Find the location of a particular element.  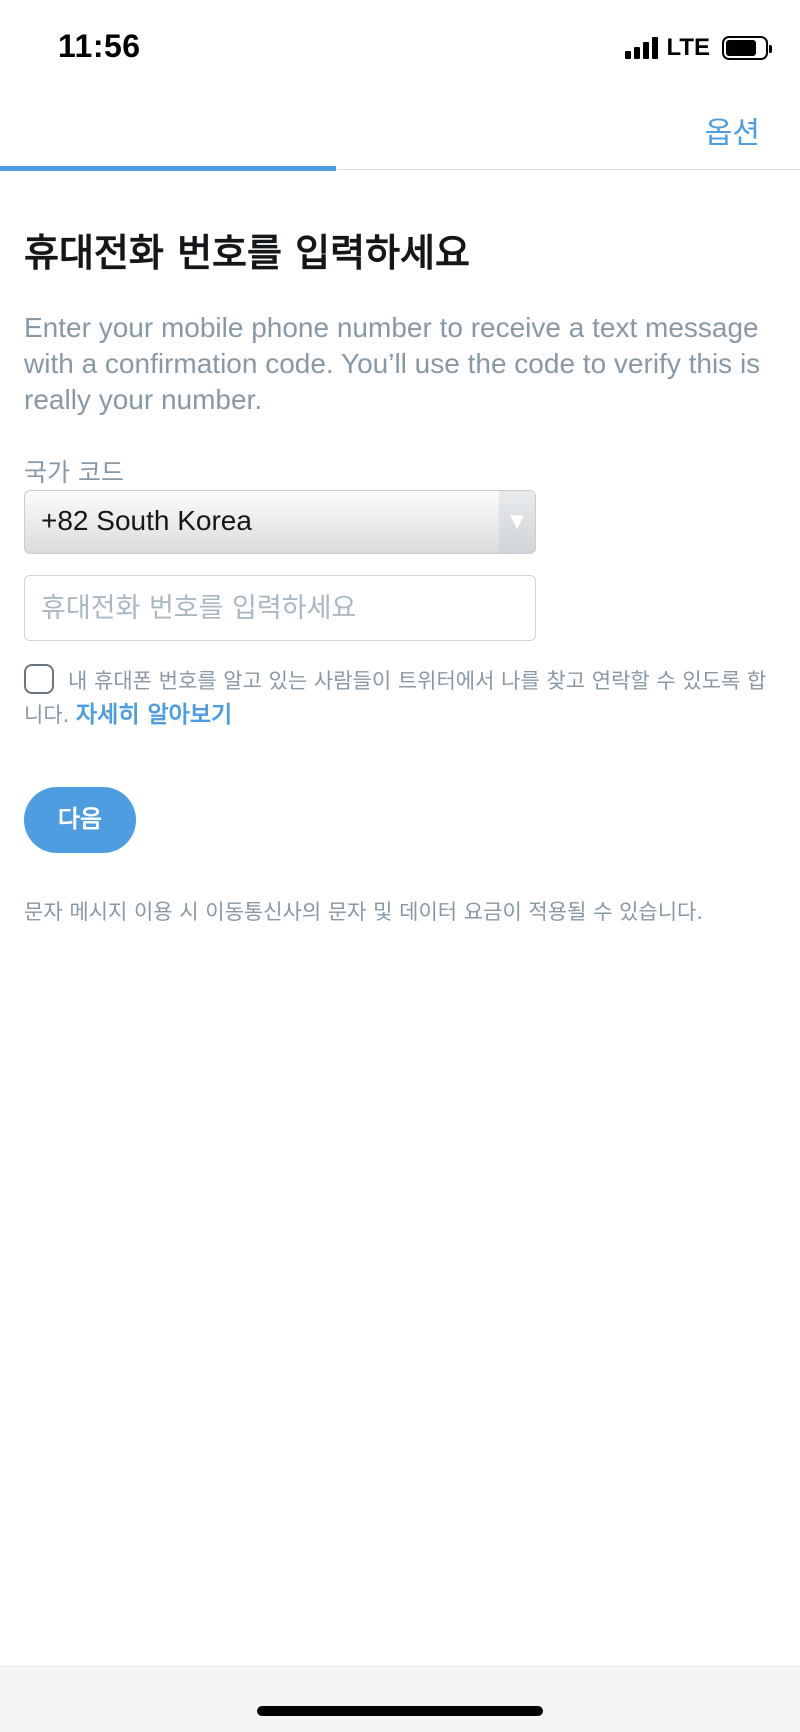

chevron-down-icon: ▼ is located at coordinates (517, 521).